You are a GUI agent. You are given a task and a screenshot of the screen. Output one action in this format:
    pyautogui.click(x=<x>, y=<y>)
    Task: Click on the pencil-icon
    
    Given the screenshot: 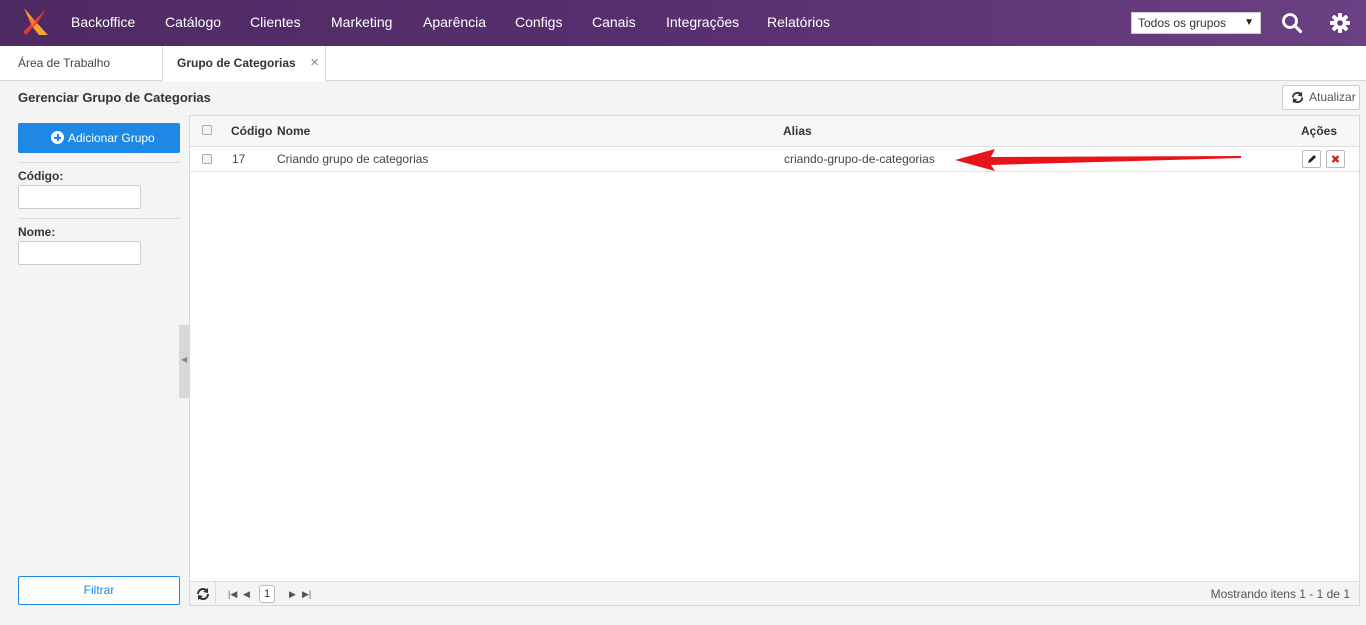 What is the action you would take?
    pyautogui.click(x=1312, y=159)
    